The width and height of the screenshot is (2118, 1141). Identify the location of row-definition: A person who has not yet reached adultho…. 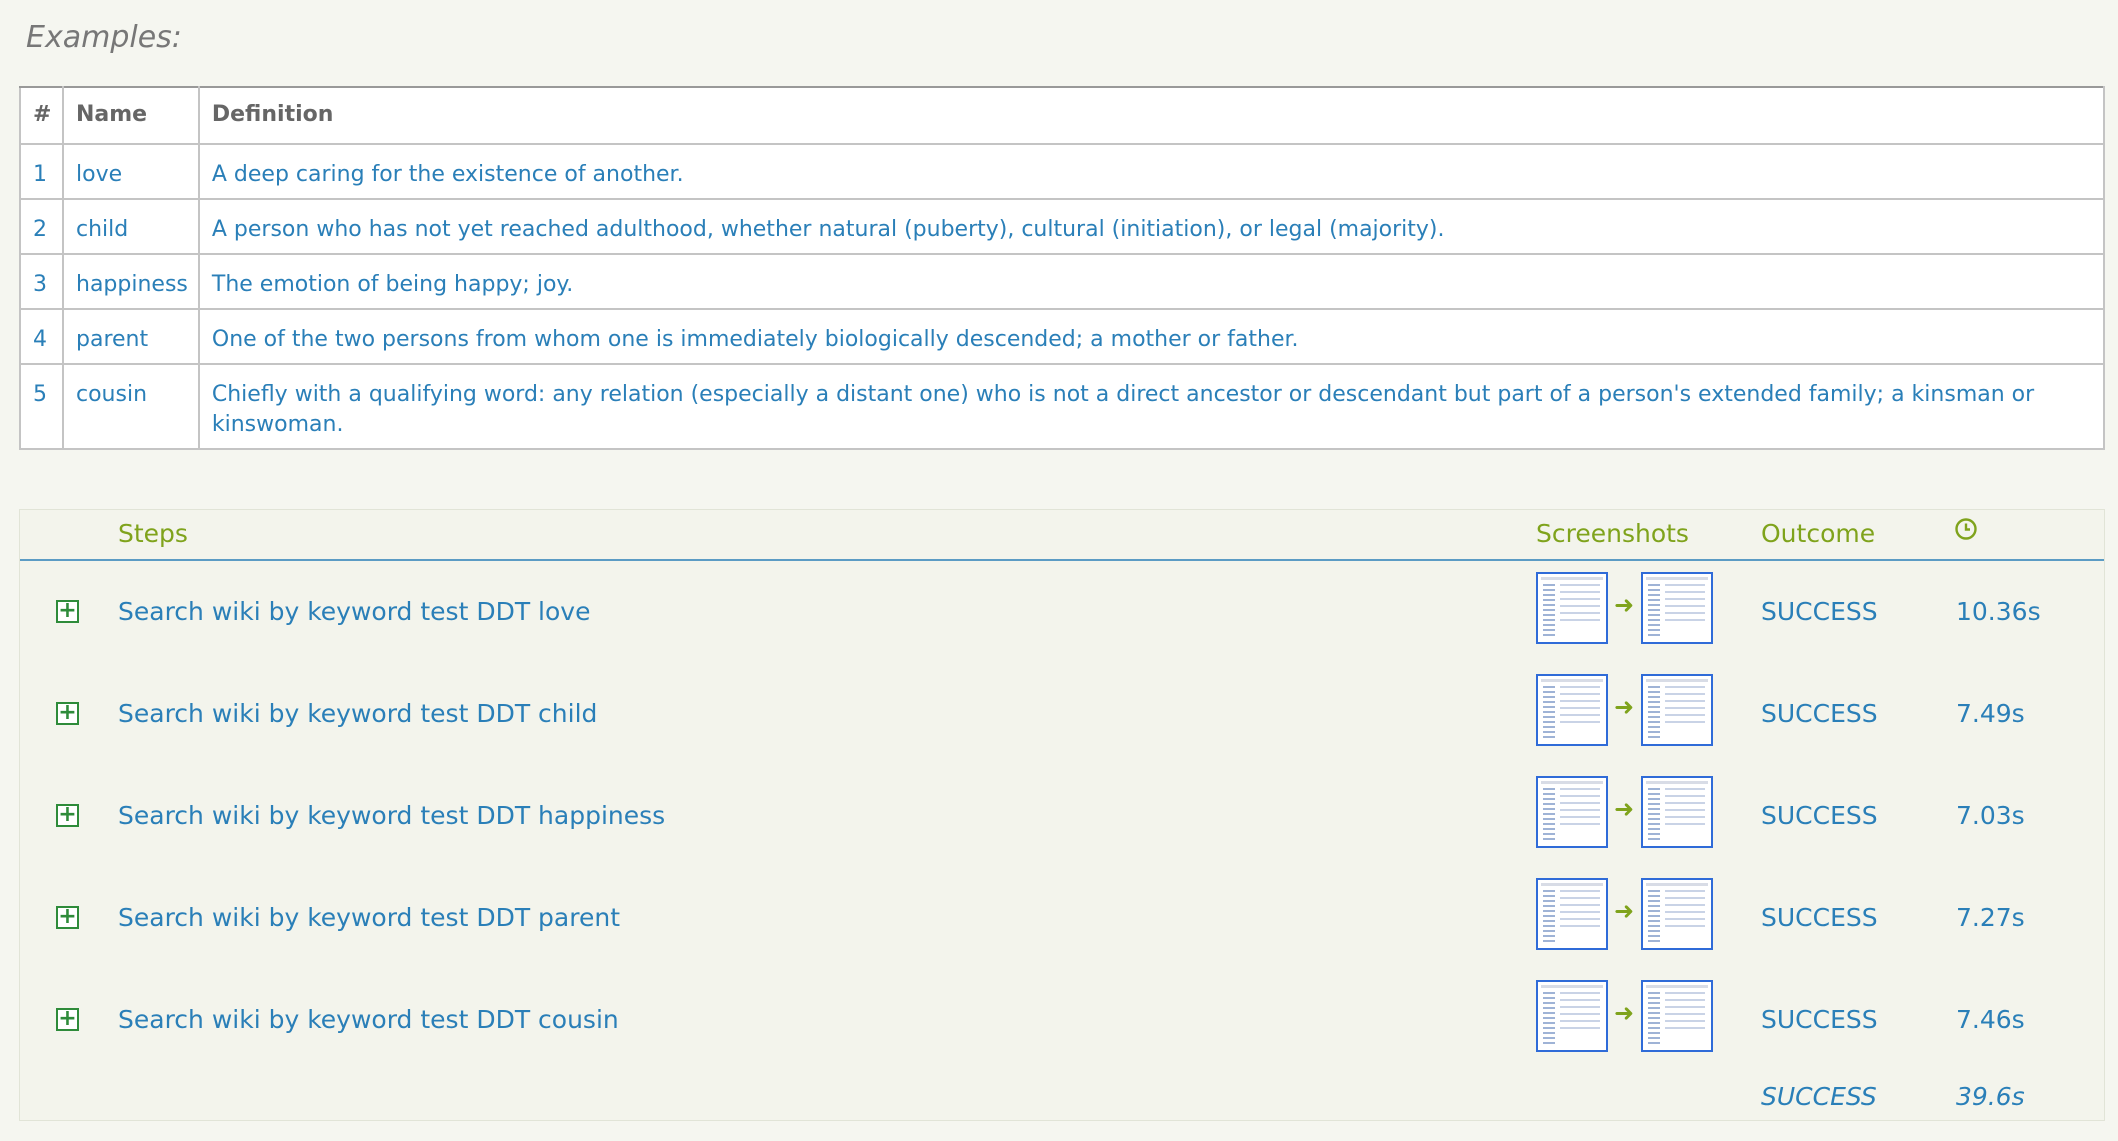
(1151, 226).